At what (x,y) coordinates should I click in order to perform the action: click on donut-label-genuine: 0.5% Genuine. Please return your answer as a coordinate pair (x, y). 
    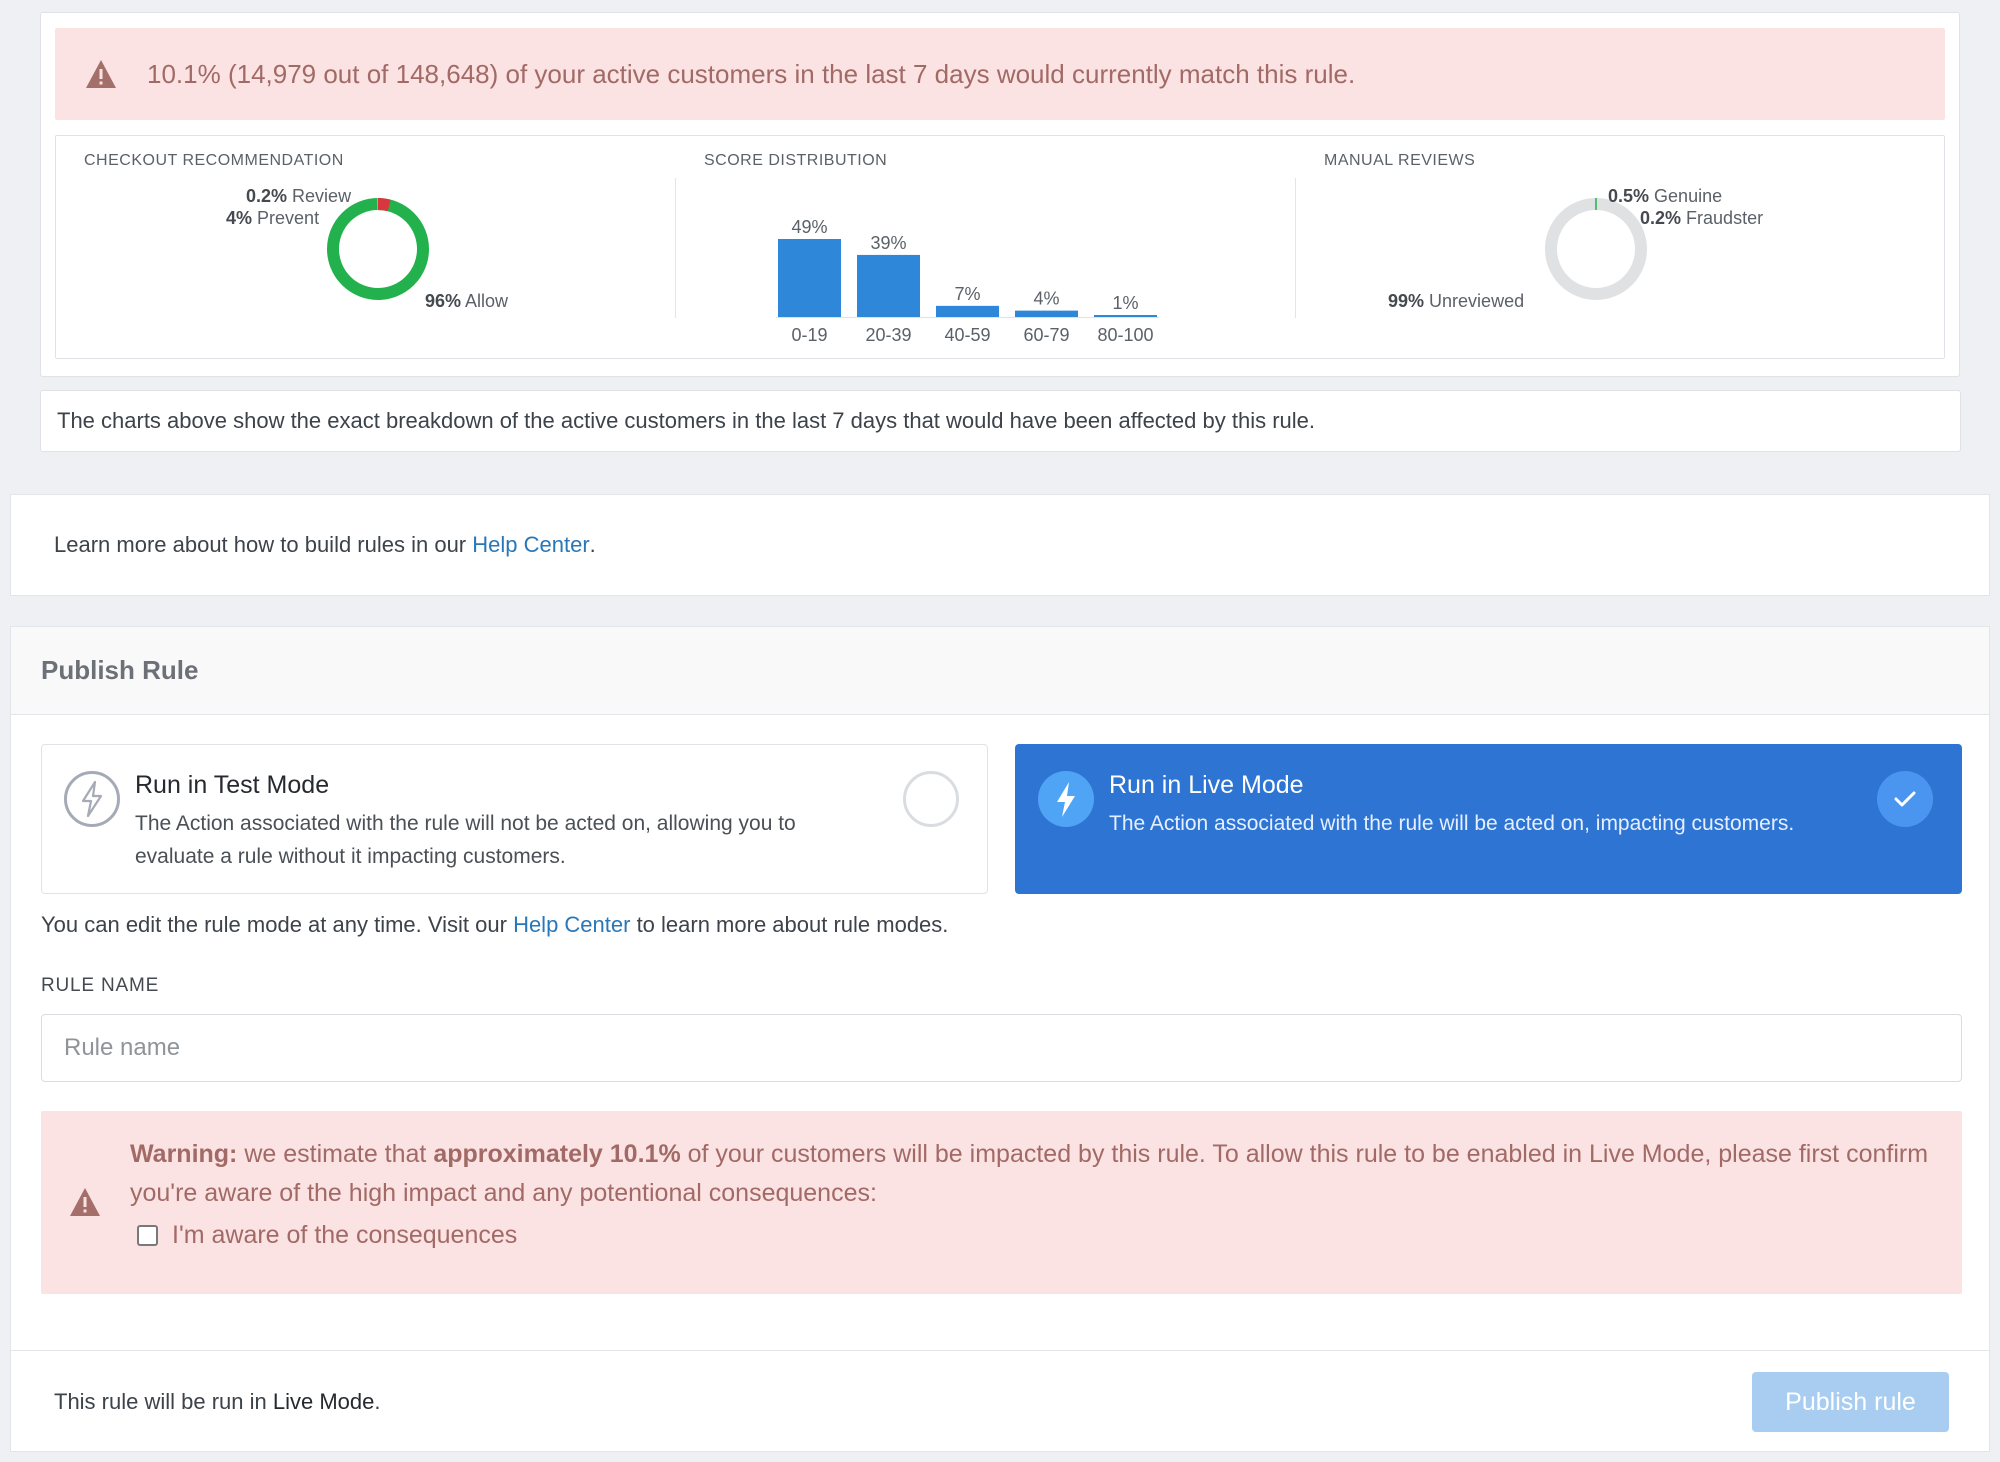
    Looking at the image, I should click on (1665, 196).